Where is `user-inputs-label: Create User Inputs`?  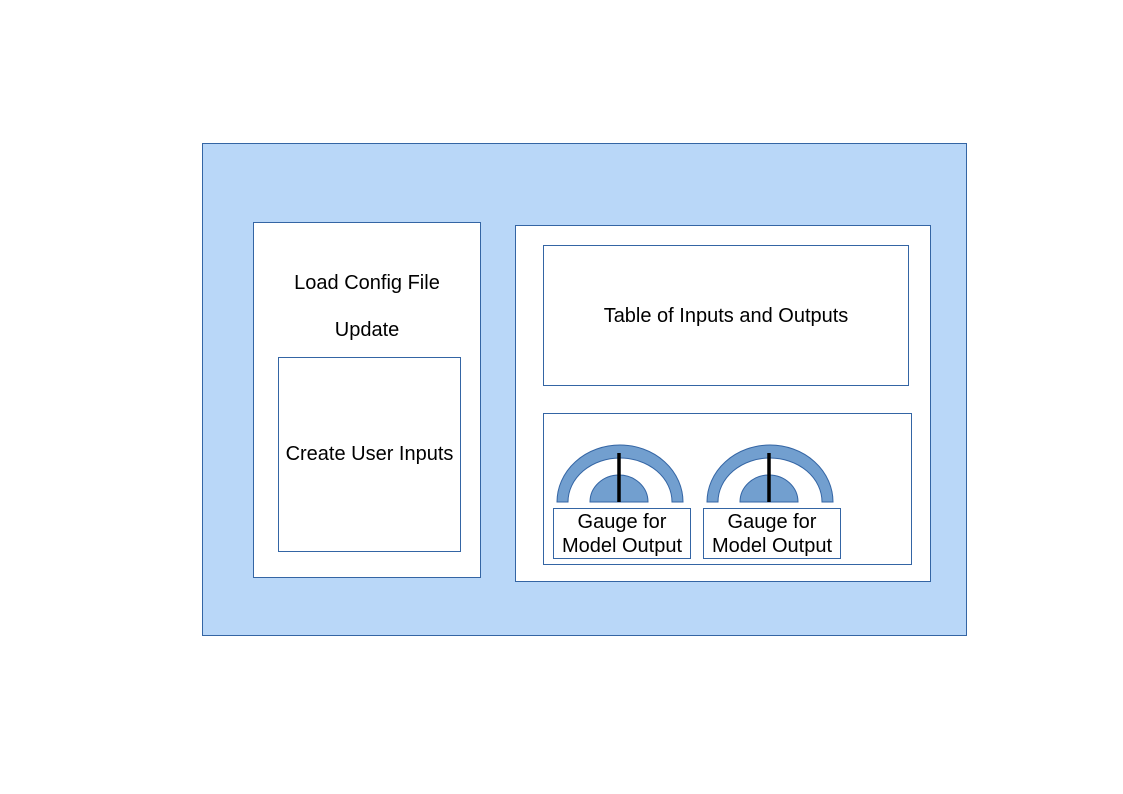 user-inputs-label: Create User Inputs is located at coordinates (369, 454).